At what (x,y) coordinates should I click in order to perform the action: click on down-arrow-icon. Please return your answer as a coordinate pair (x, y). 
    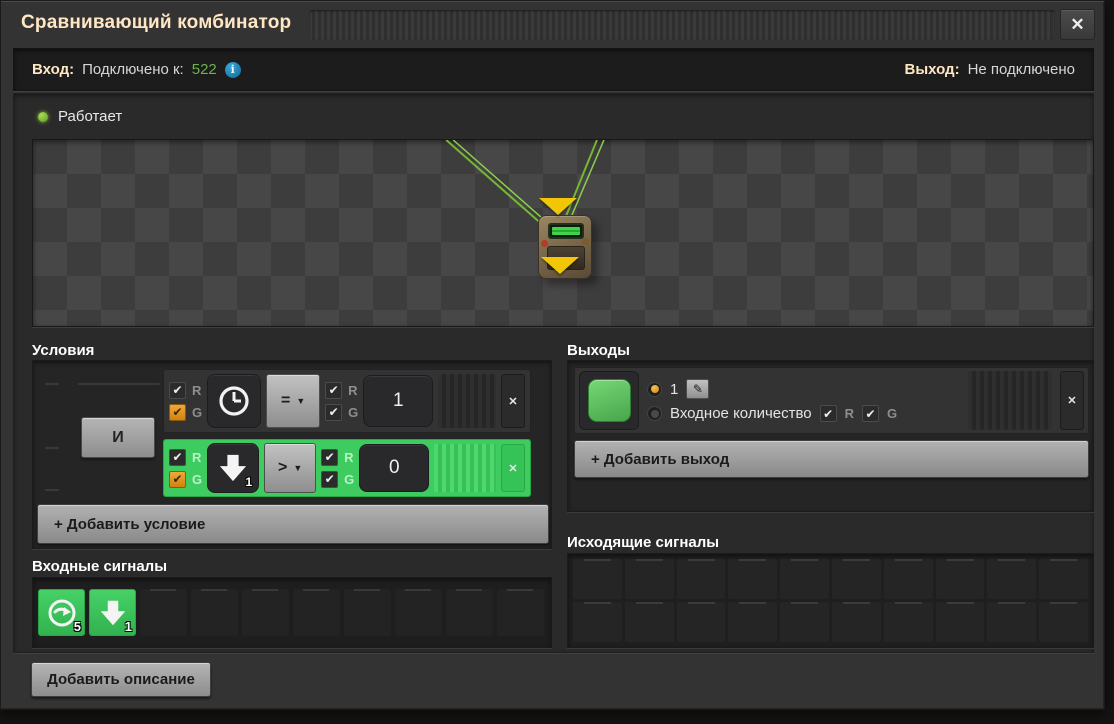
    Looking at the image, I should click on (112, 612).